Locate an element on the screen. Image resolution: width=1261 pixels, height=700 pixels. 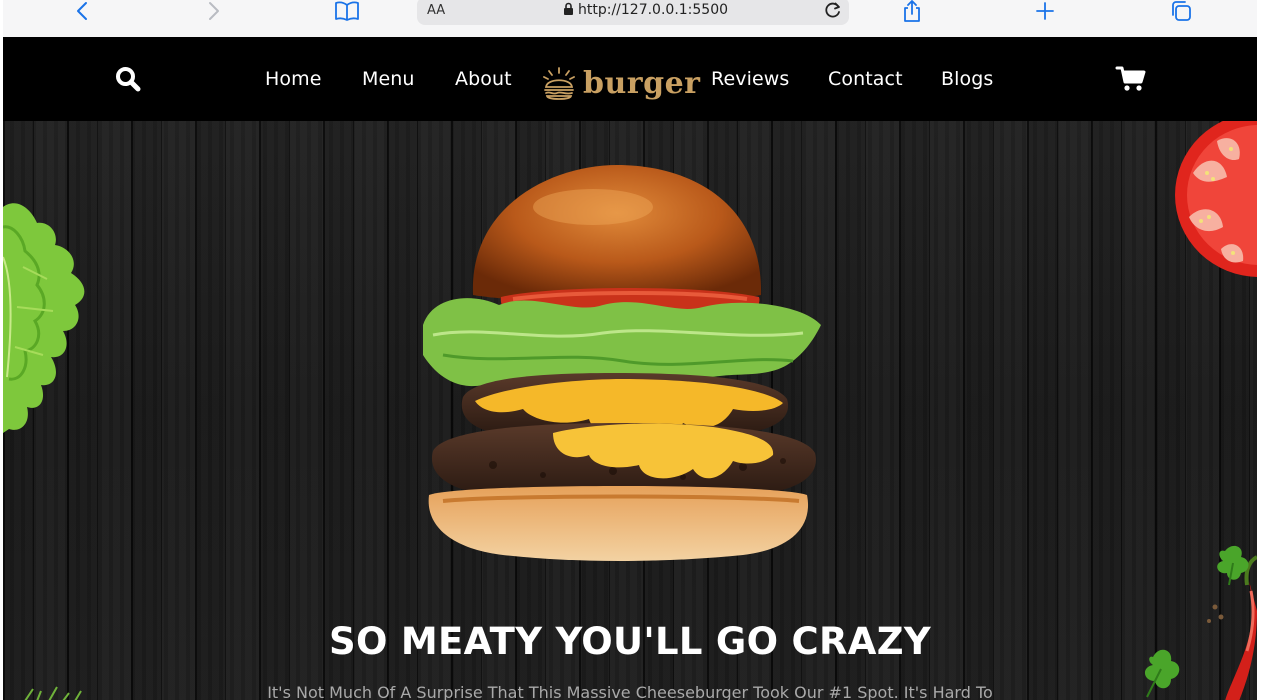
new-tab-icon is located at coordinates (1045, 11).